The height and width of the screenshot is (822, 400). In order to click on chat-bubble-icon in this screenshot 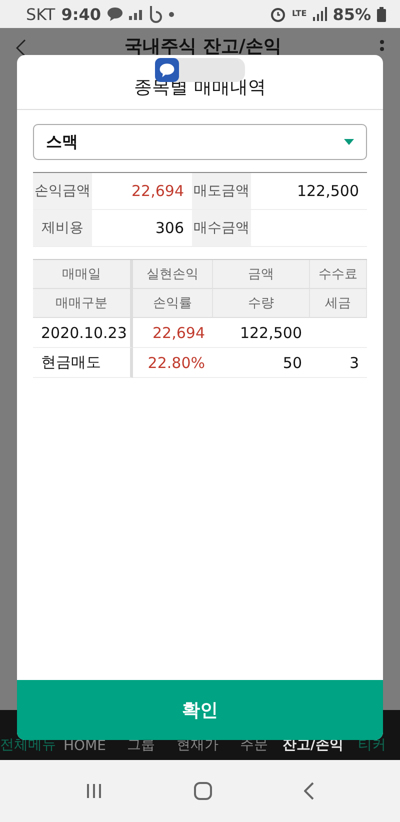, I will do `click(167, 70)`.